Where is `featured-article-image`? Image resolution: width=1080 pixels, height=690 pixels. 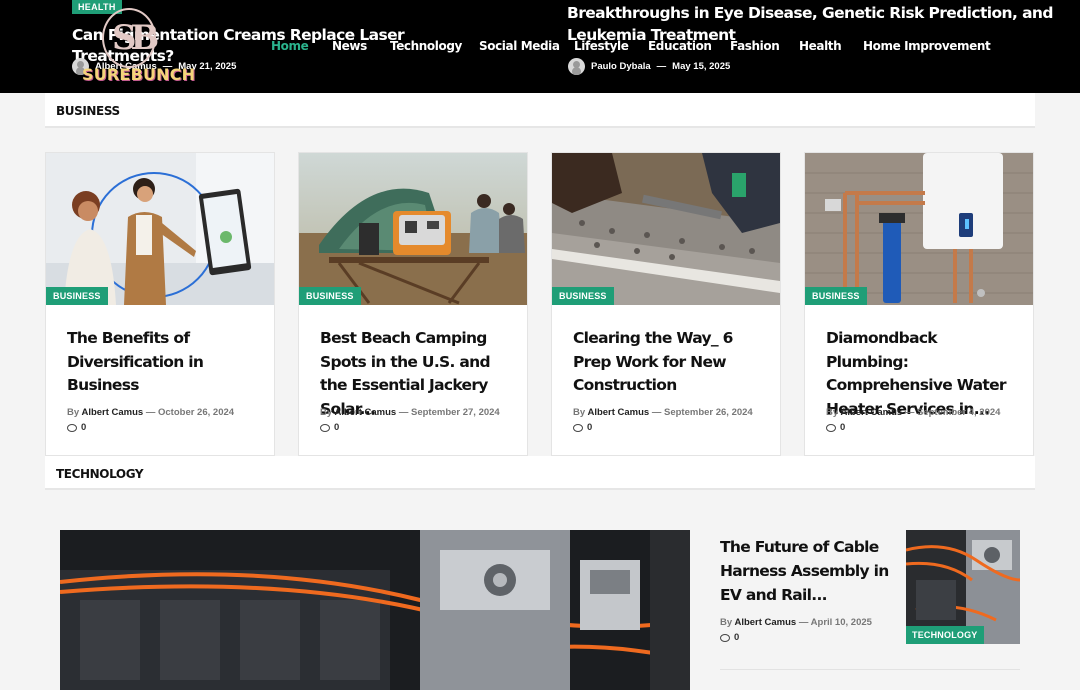
featured-article-image is located at coordinates (375, 610).